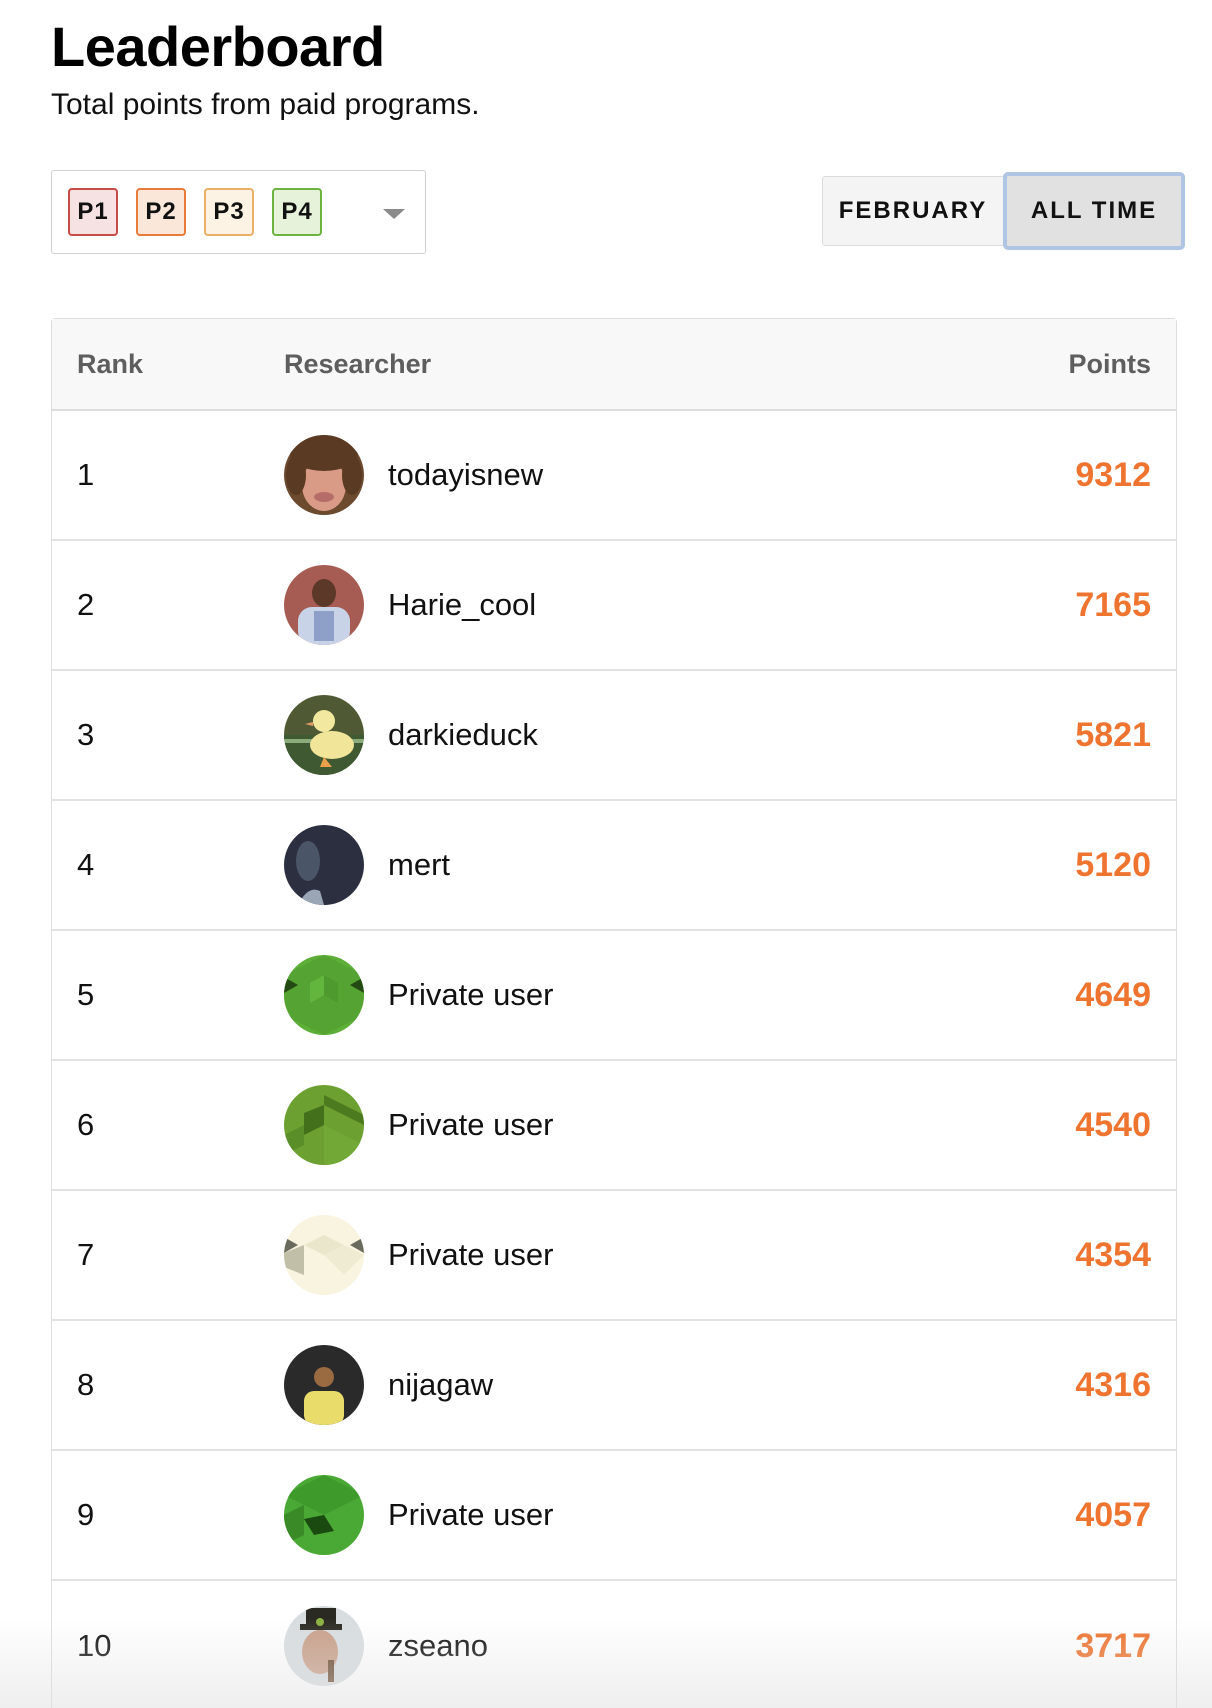 The image size is (1212, 1708). I want to click on rank-cell: 6, so click(86, 1124).